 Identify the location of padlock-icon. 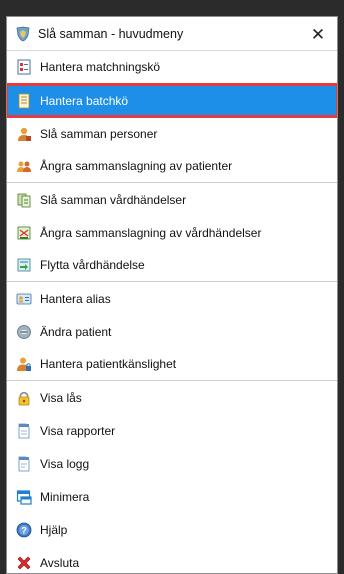
(24, 398).